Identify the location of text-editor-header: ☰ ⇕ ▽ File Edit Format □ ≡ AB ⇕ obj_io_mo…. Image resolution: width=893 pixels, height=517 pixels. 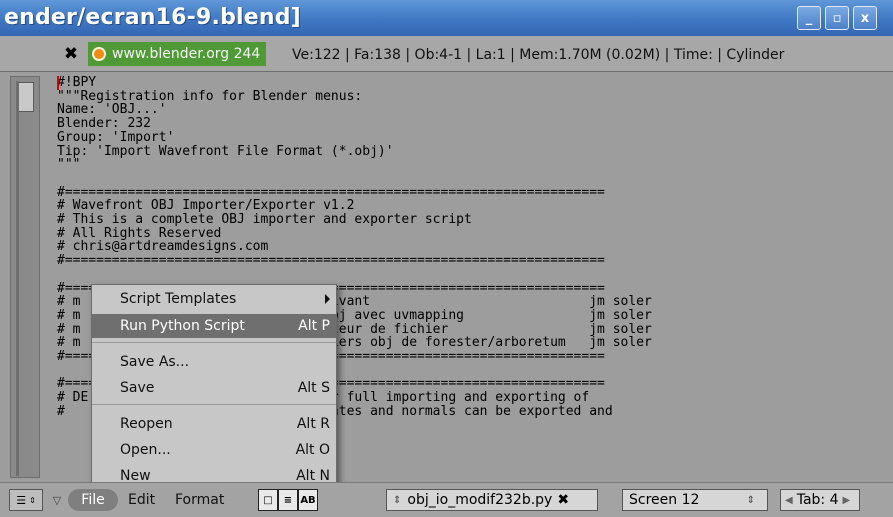
(446, 499).